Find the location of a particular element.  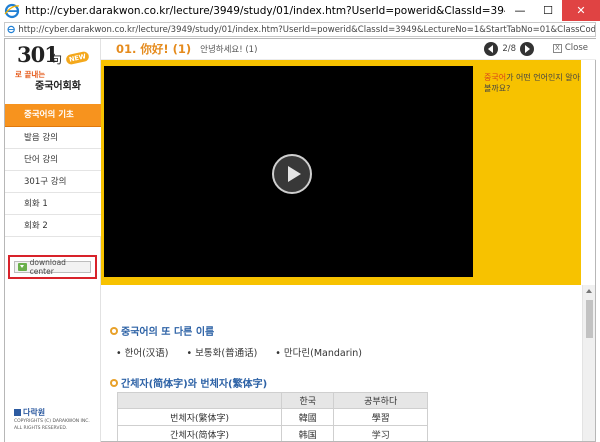

table-cell: 간체자(简体字) is located at coordinates (199, 433).